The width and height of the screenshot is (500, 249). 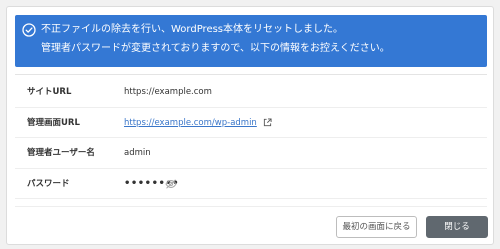 What do you see at coordinates (171, 183) in the screenshot?
I see `eye-slash-icon` at bounding box center [171, 183].